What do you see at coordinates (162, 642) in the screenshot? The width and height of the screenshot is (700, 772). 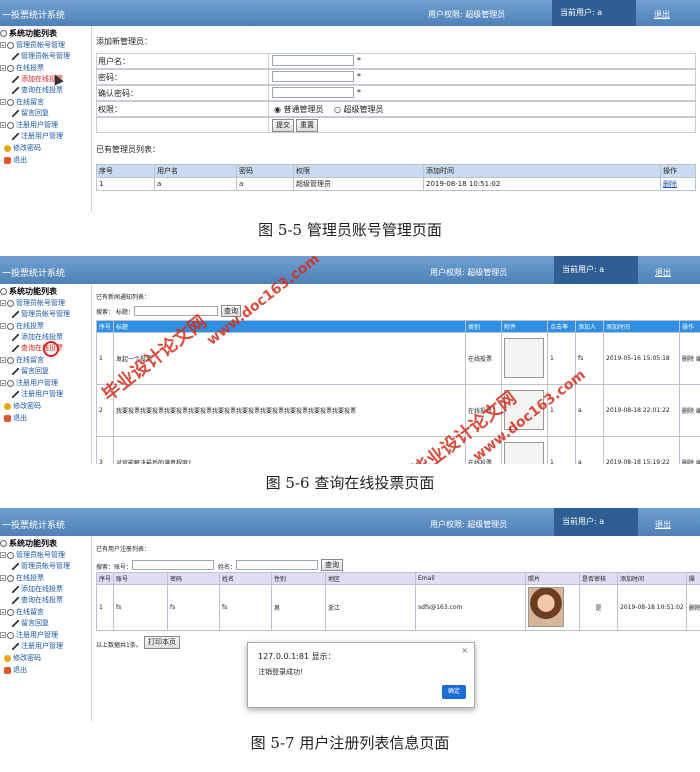 I see `print-button: 打印本页` at bounding box center [162, 642].